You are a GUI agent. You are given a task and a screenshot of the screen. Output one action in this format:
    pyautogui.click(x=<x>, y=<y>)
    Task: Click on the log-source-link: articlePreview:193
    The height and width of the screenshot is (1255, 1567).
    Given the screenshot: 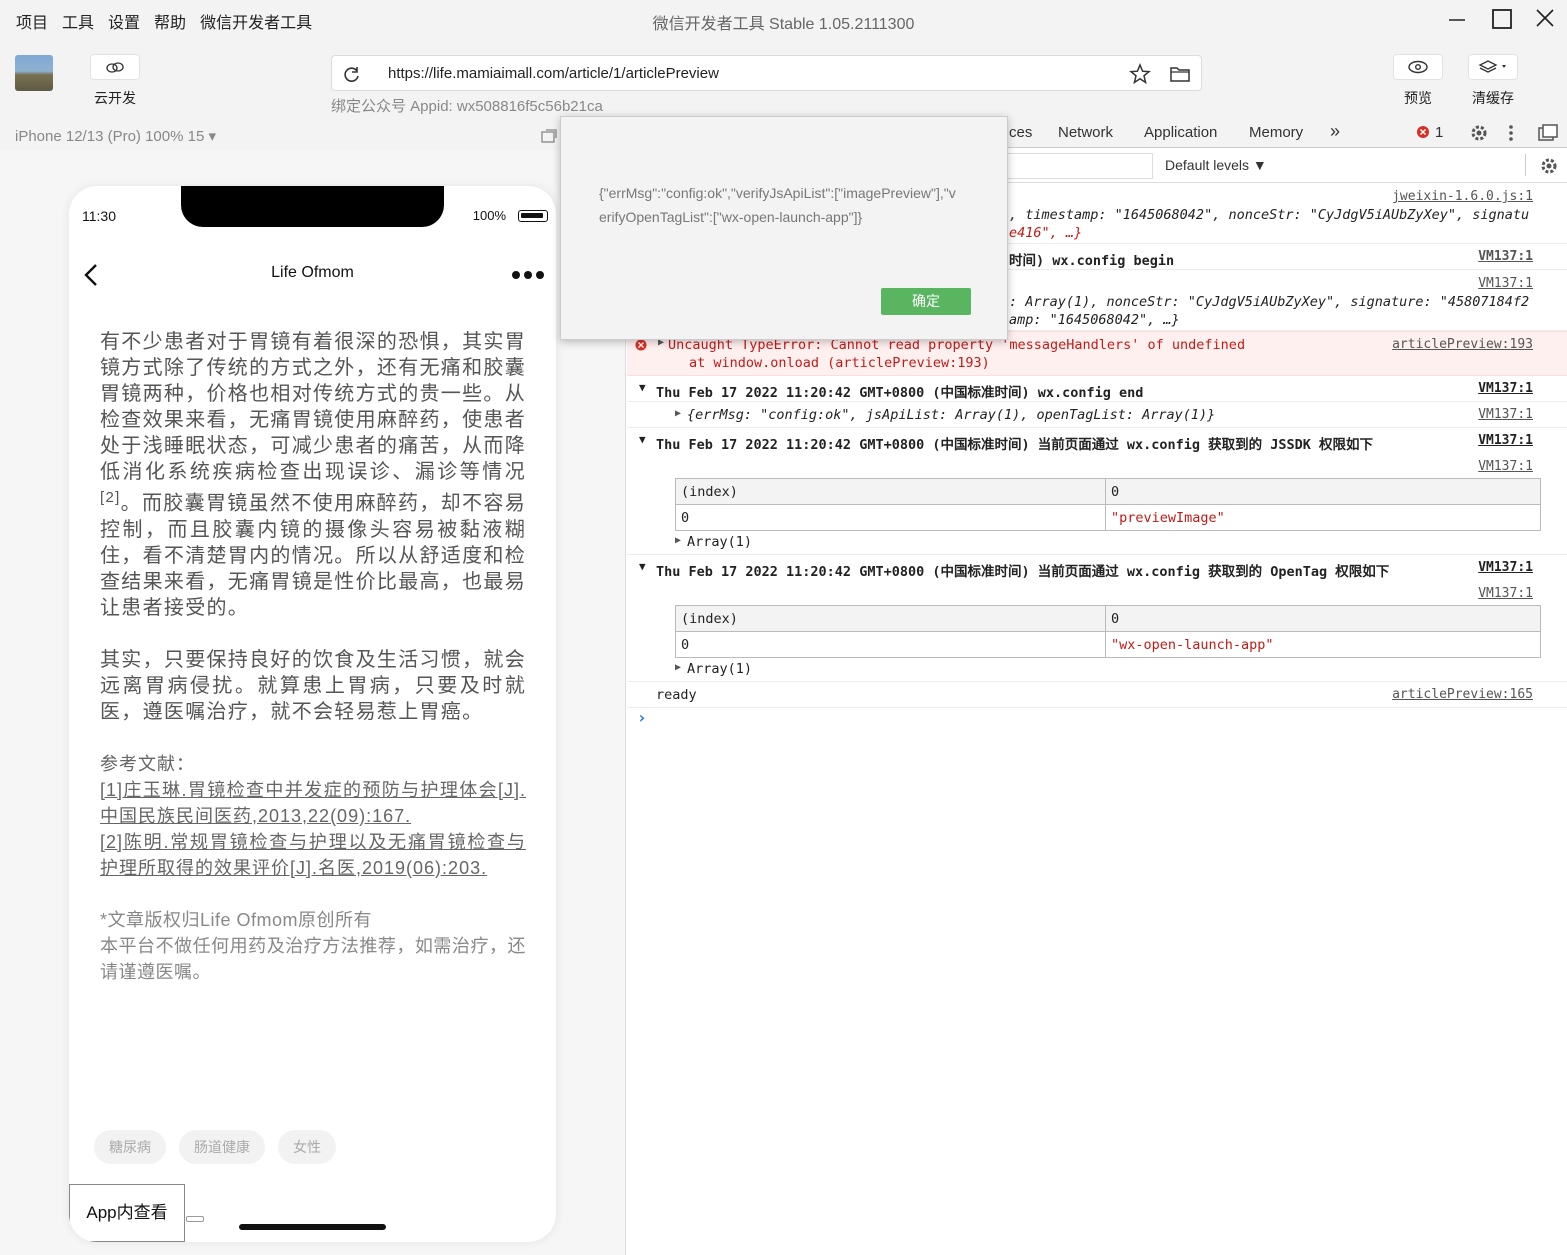 What is the action you would take?
    pyautogui.click(x=1462, y=344)
    